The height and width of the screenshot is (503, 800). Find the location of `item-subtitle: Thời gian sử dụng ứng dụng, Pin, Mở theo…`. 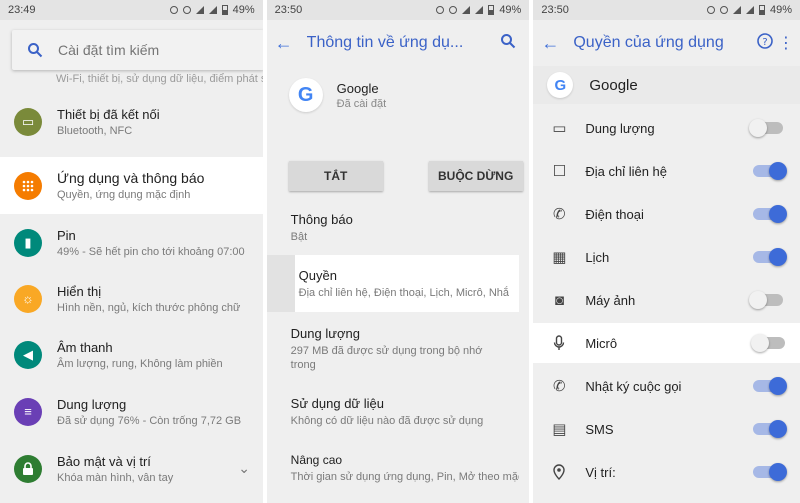

item-subtitle: Thời gian sử dụng ứng dụng, Pin, Mở theo… is located at coordinates (404, 477).